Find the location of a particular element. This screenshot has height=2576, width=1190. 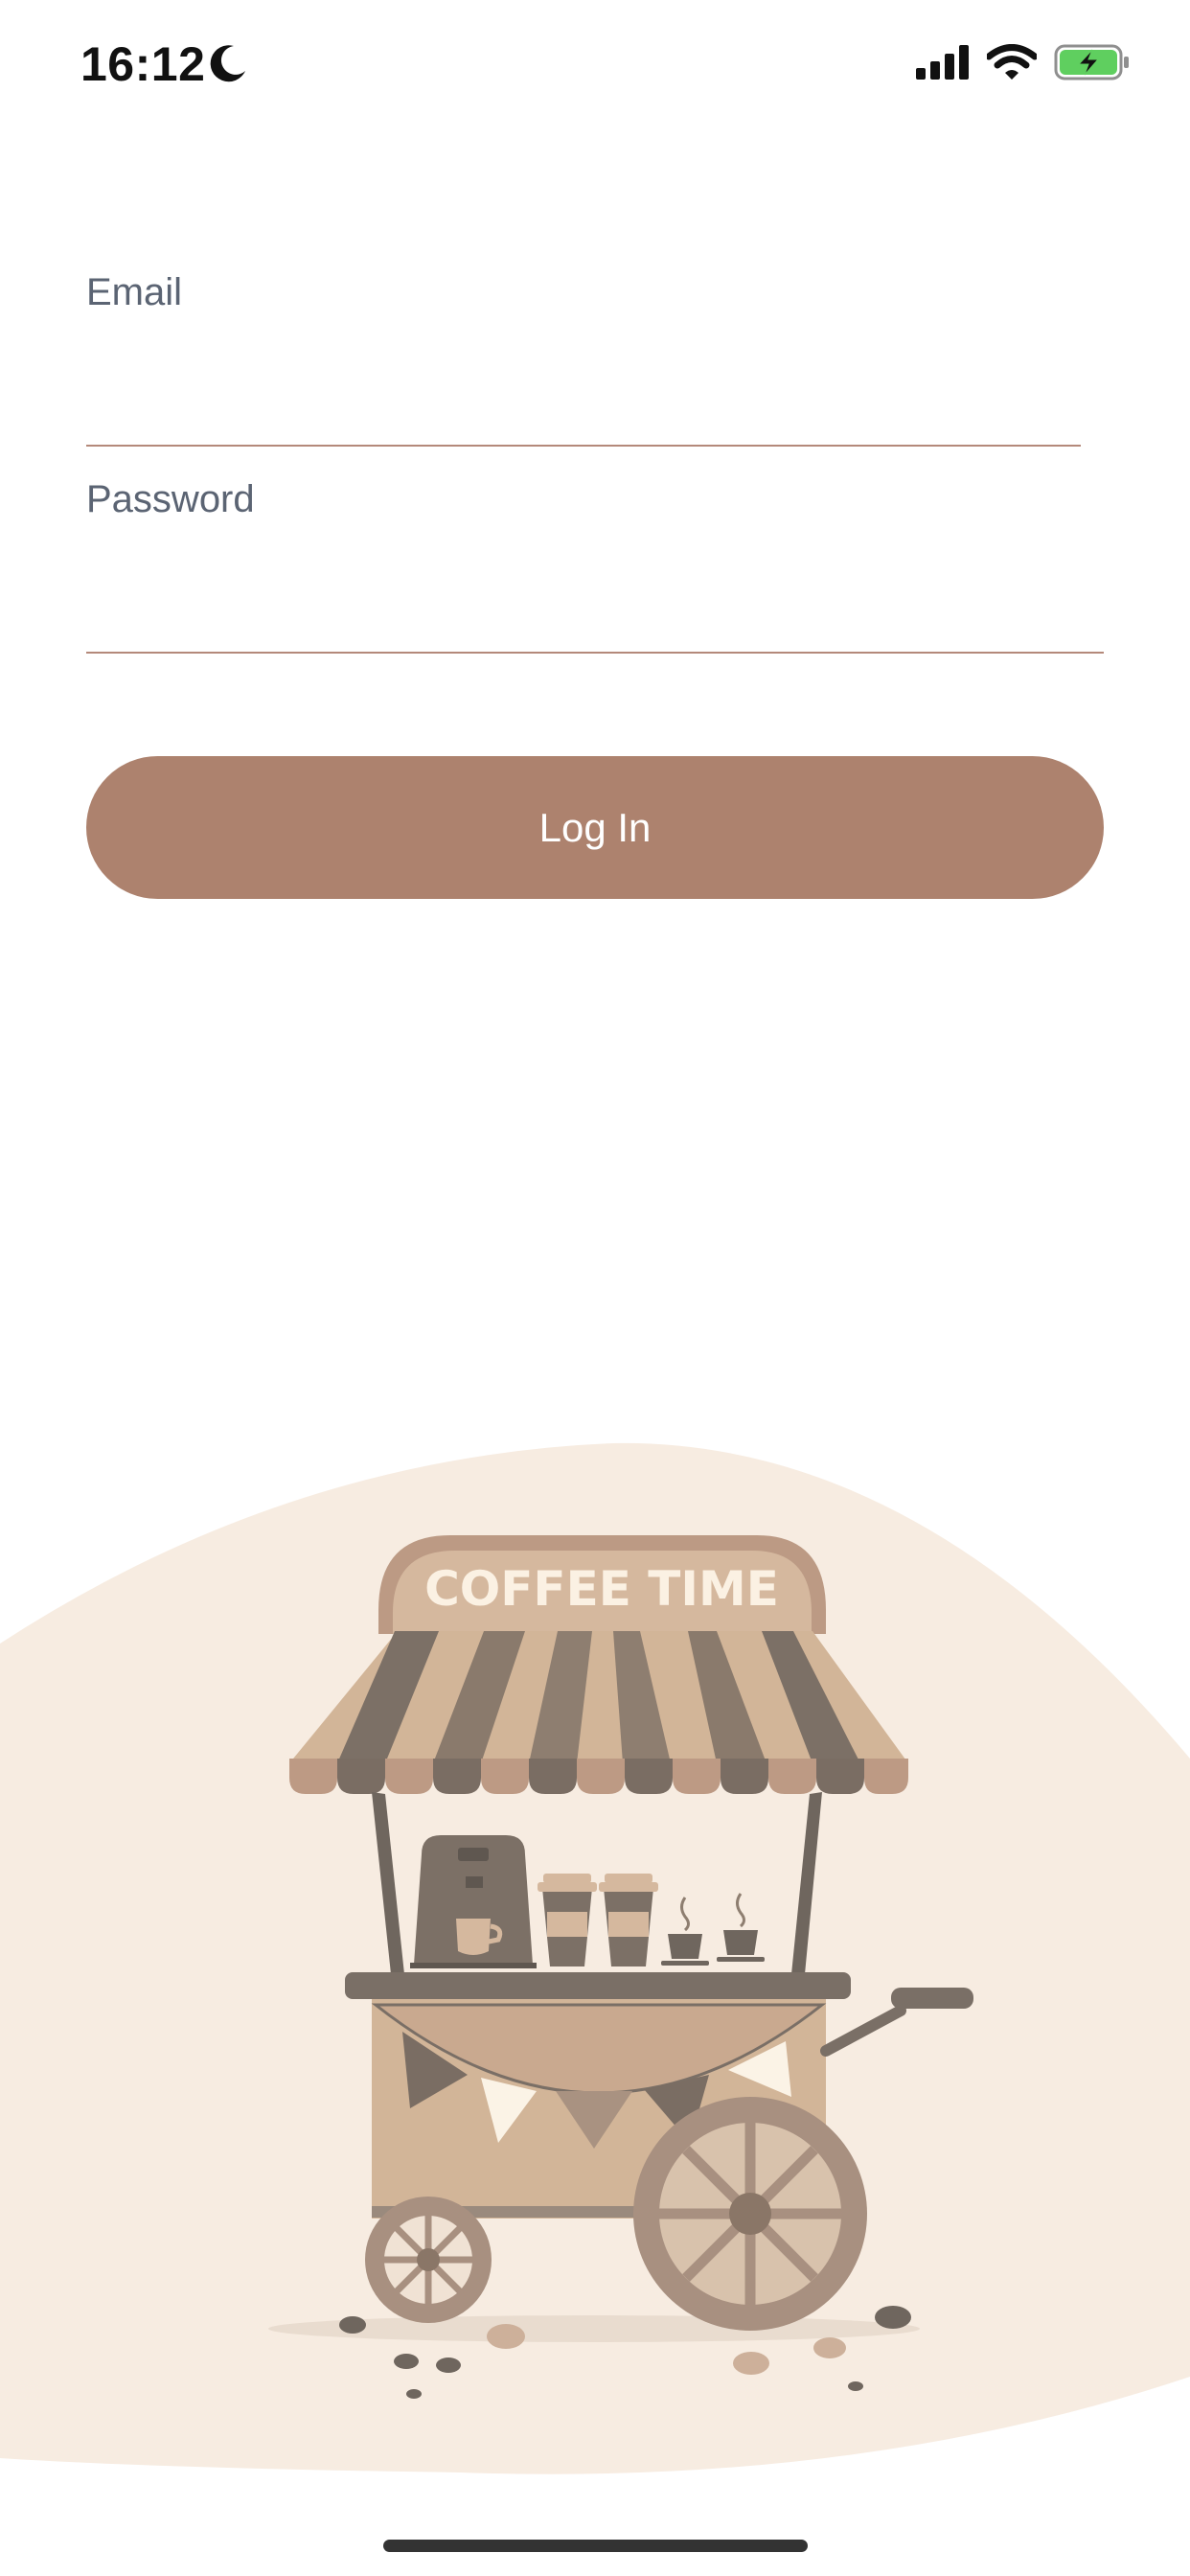

moon-icon is located at coordinates (228, 63).